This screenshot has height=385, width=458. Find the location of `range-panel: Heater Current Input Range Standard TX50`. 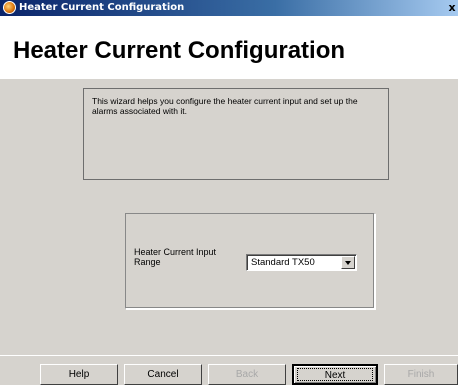

range-panel: Heater Current Input Range Standard TX50 is located at coordinates (250, 261).